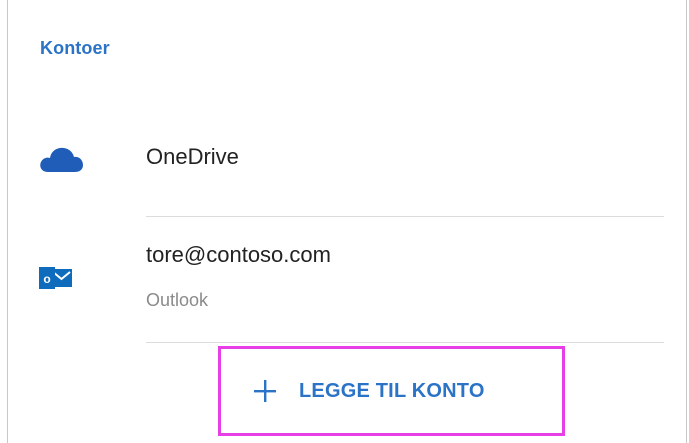 This screenshot has height=443, width=689. Describe the element at coordinates (46, 279) in the screenshot. I see `svg-text: o` at that location.